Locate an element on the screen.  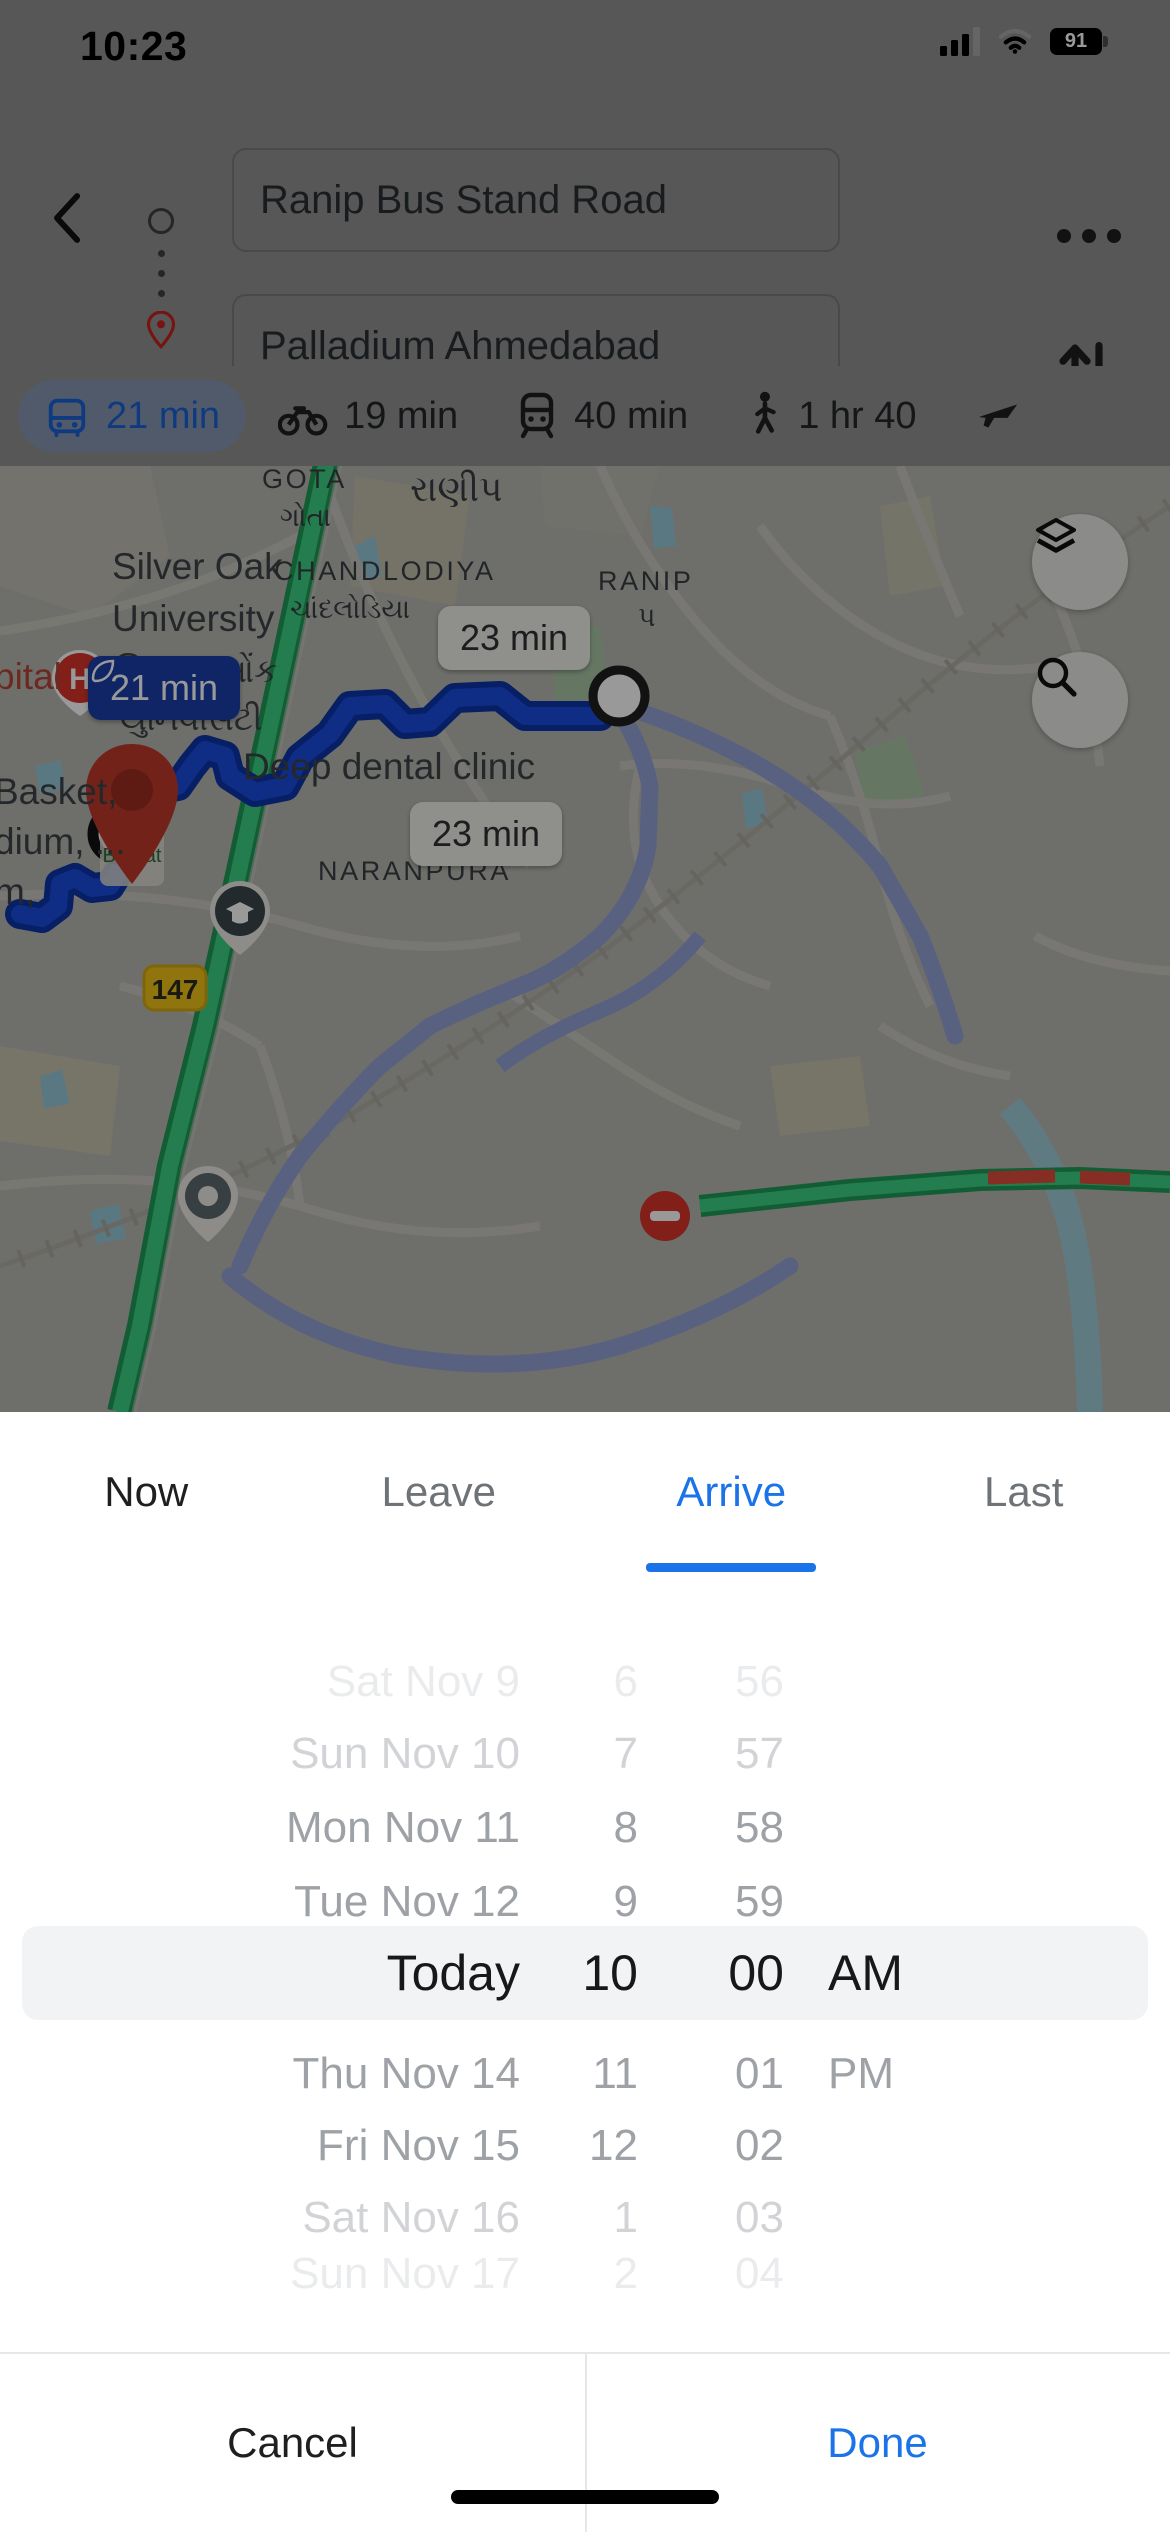
picker-hour: 6 is located at coordinates (625, 1681).